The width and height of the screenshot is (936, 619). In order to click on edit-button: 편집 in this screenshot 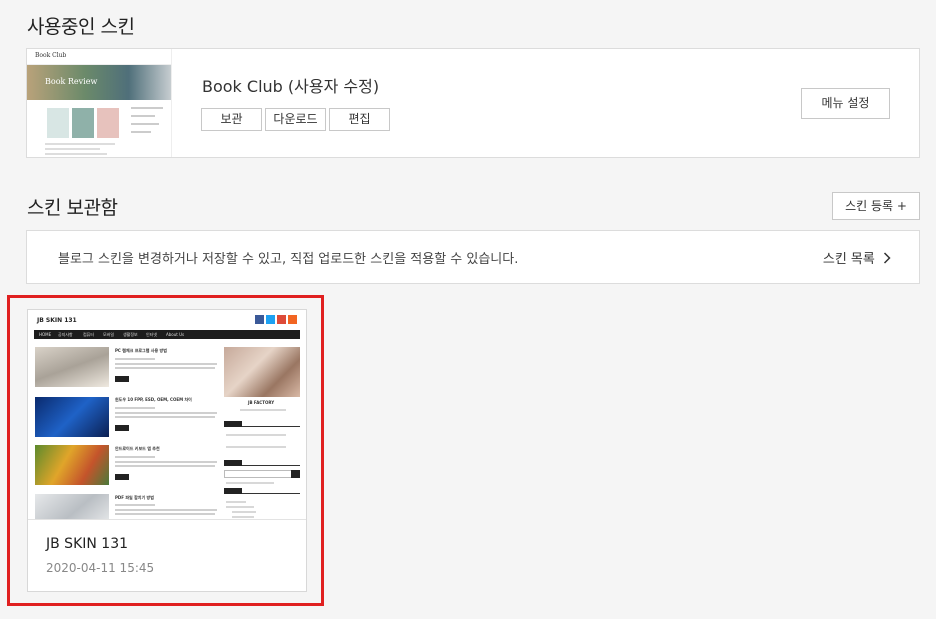, I will do `click(359, 119)`.